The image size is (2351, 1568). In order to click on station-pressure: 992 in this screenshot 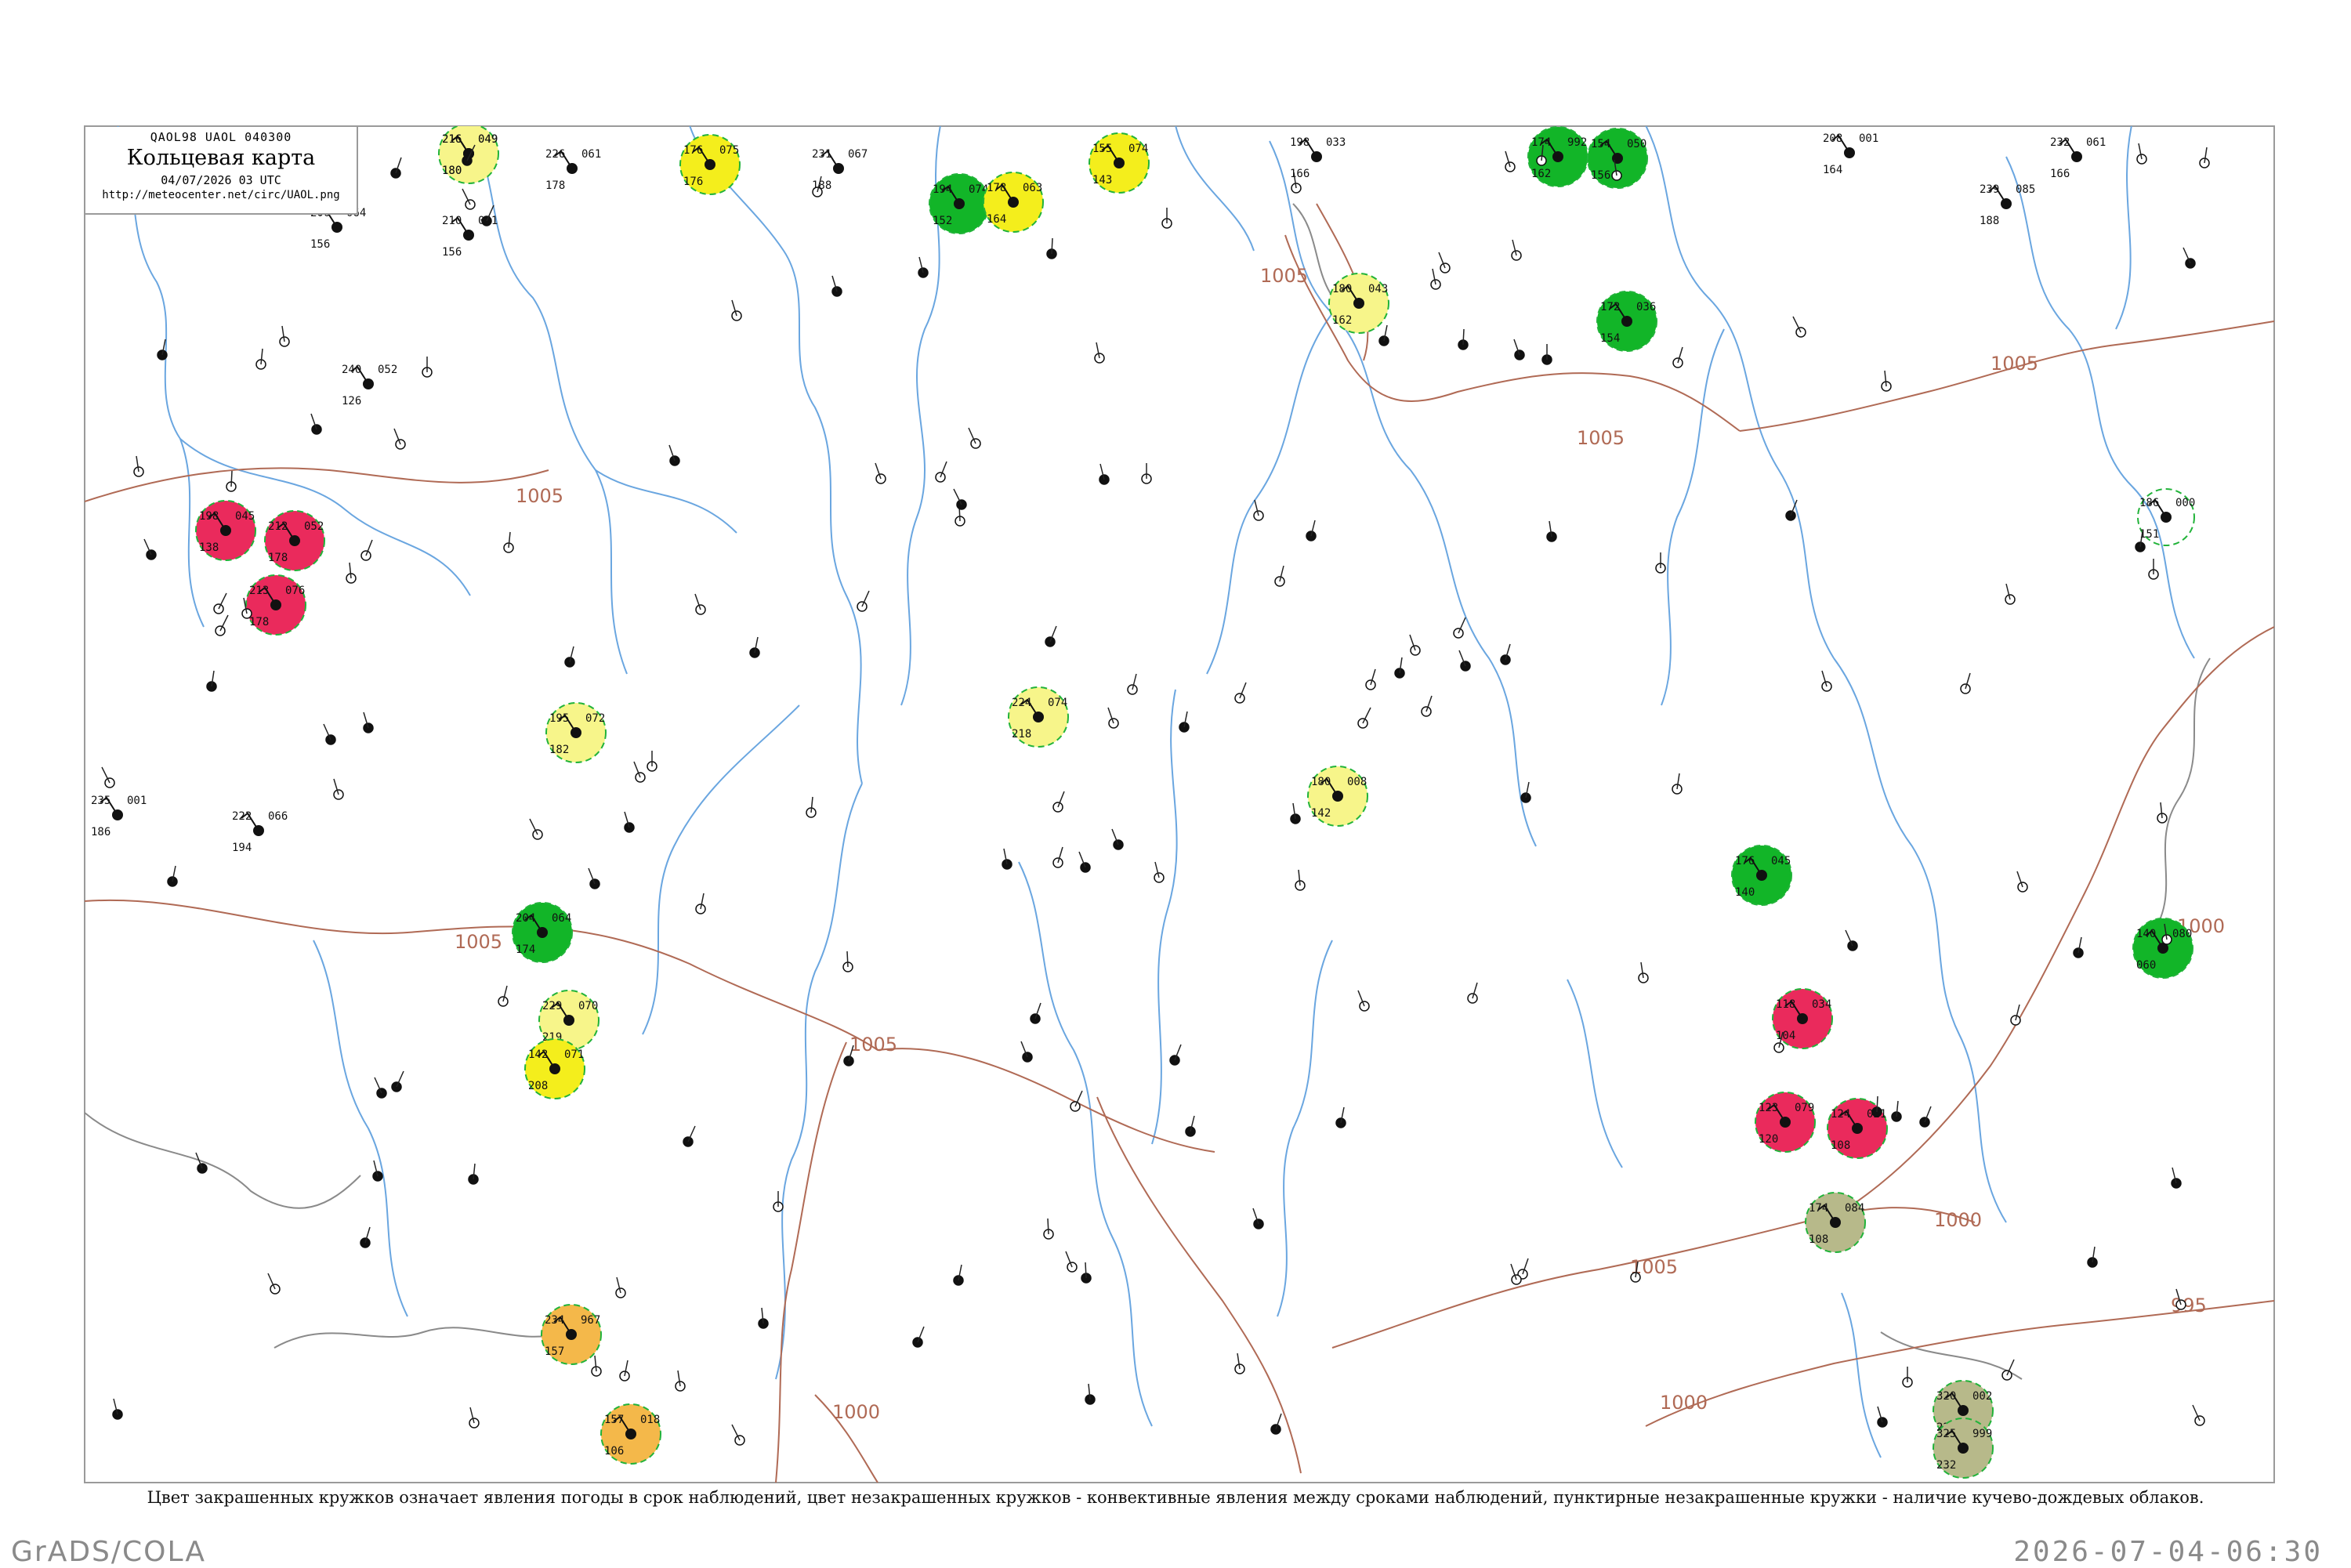, I will do `click(1577, 142)`.